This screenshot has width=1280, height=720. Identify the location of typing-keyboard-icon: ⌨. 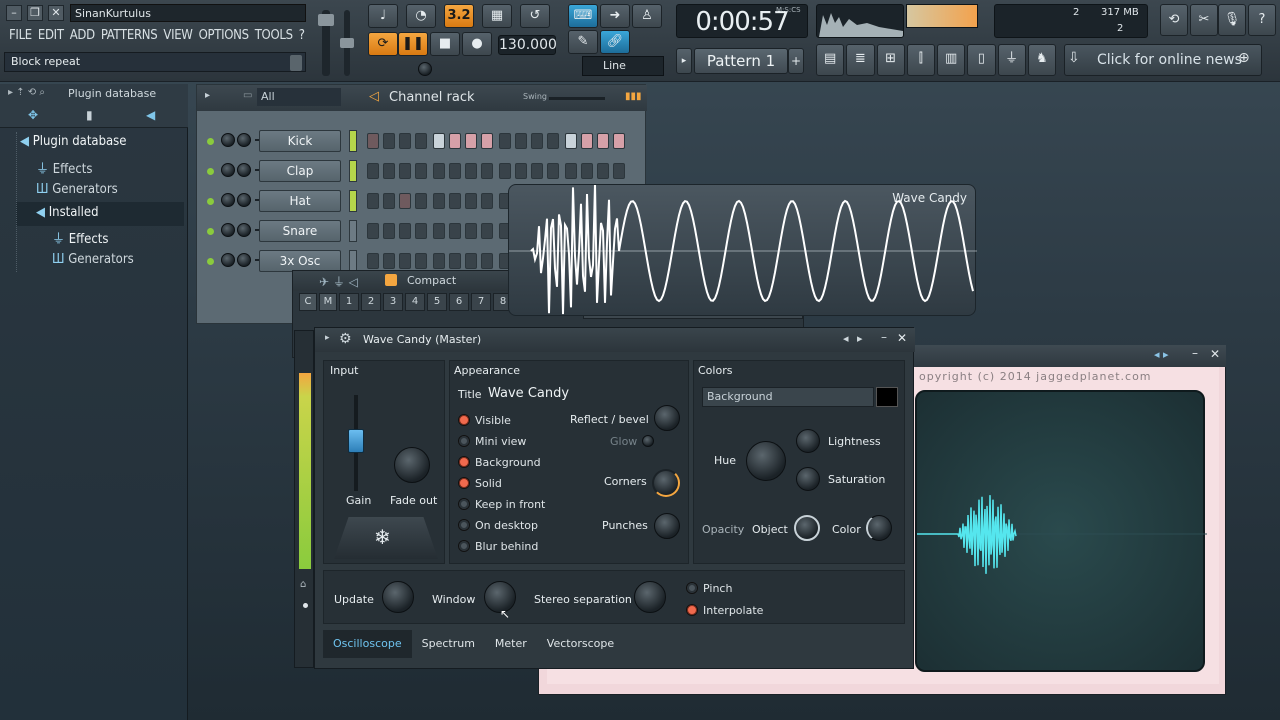
(583, 16).